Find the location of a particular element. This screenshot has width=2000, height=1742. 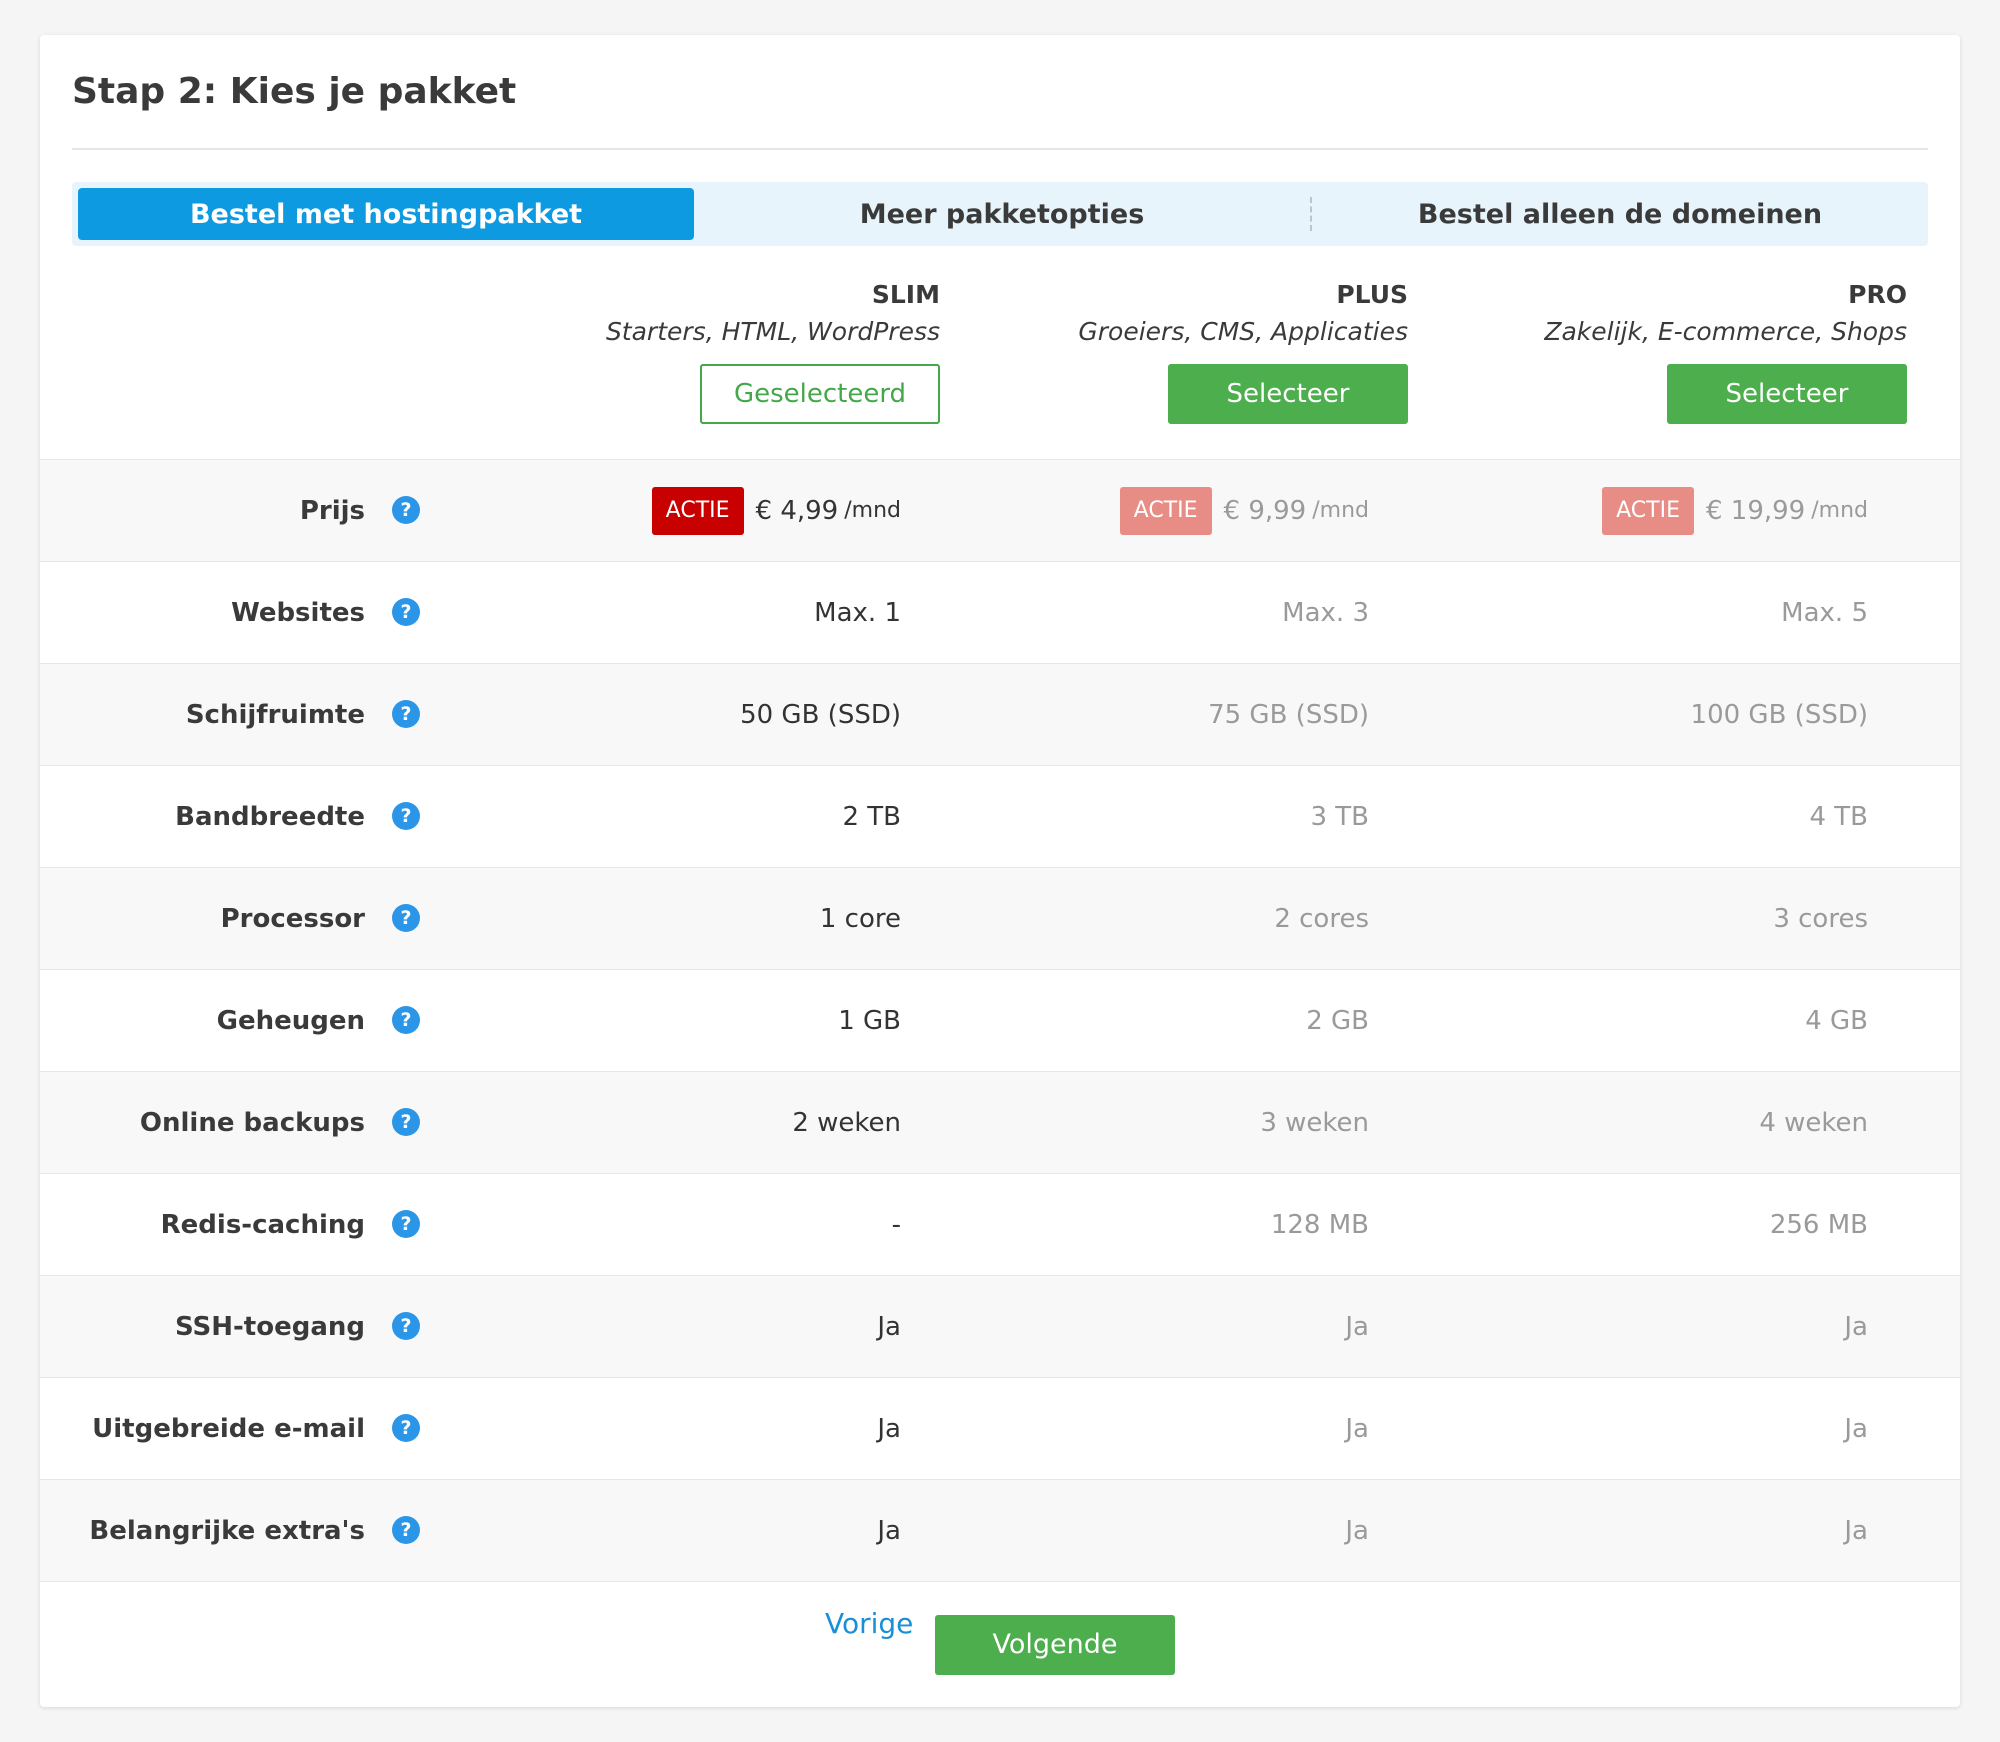

price-cell-slim: ACTIE € 4,99 /mnd is located at coordinates (701, 510).